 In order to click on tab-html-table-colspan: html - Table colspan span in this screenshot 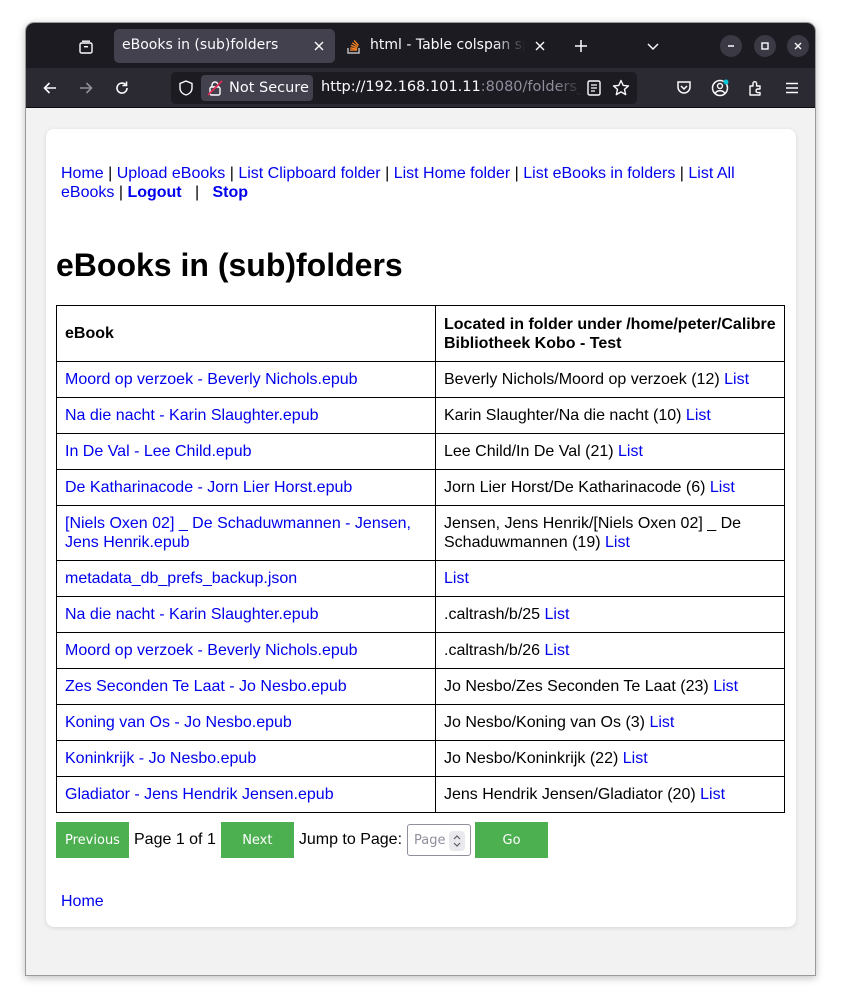, I will do `click(447, 46)`.